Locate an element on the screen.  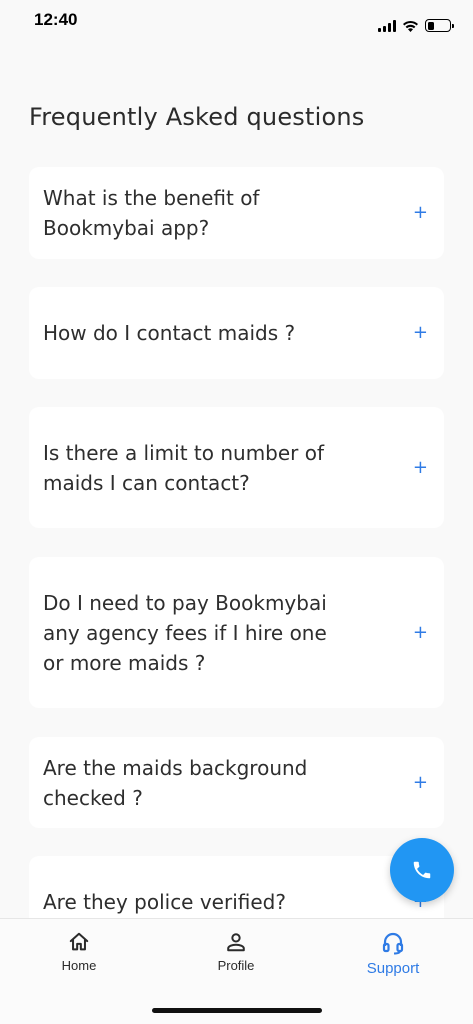
signal-icon is located at coordinates (387, 25).